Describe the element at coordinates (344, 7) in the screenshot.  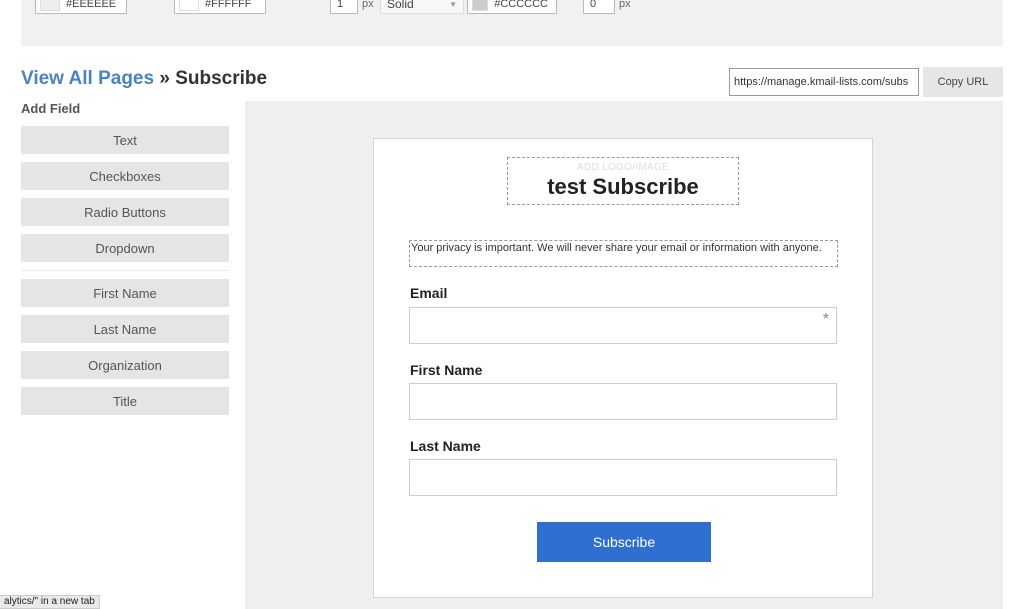
I see `border-width-input: 1` at that location.